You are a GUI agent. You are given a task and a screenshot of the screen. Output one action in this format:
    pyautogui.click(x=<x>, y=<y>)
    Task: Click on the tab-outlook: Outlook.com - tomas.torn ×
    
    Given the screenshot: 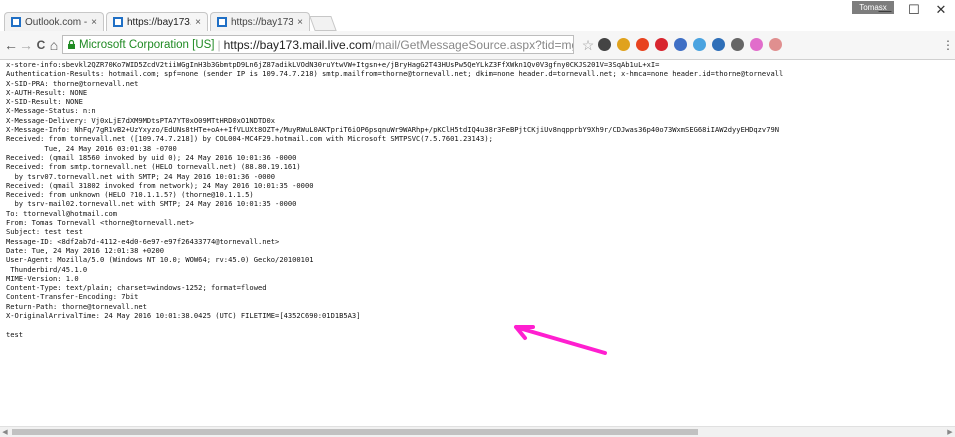 What is the action you would take?
    pyautogui.click(x=54, y=21)
    